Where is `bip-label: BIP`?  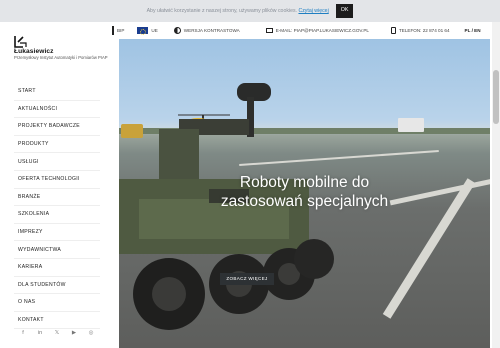
bip-label: BIP is located at coordinates (121, 30).